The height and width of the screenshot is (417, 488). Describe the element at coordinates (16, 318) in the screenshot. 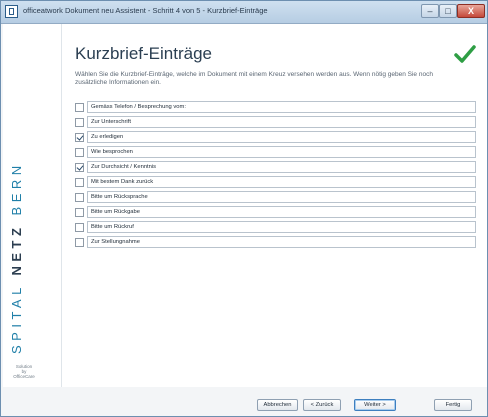

I see `brand-text-spital: SPITAL` at that location.